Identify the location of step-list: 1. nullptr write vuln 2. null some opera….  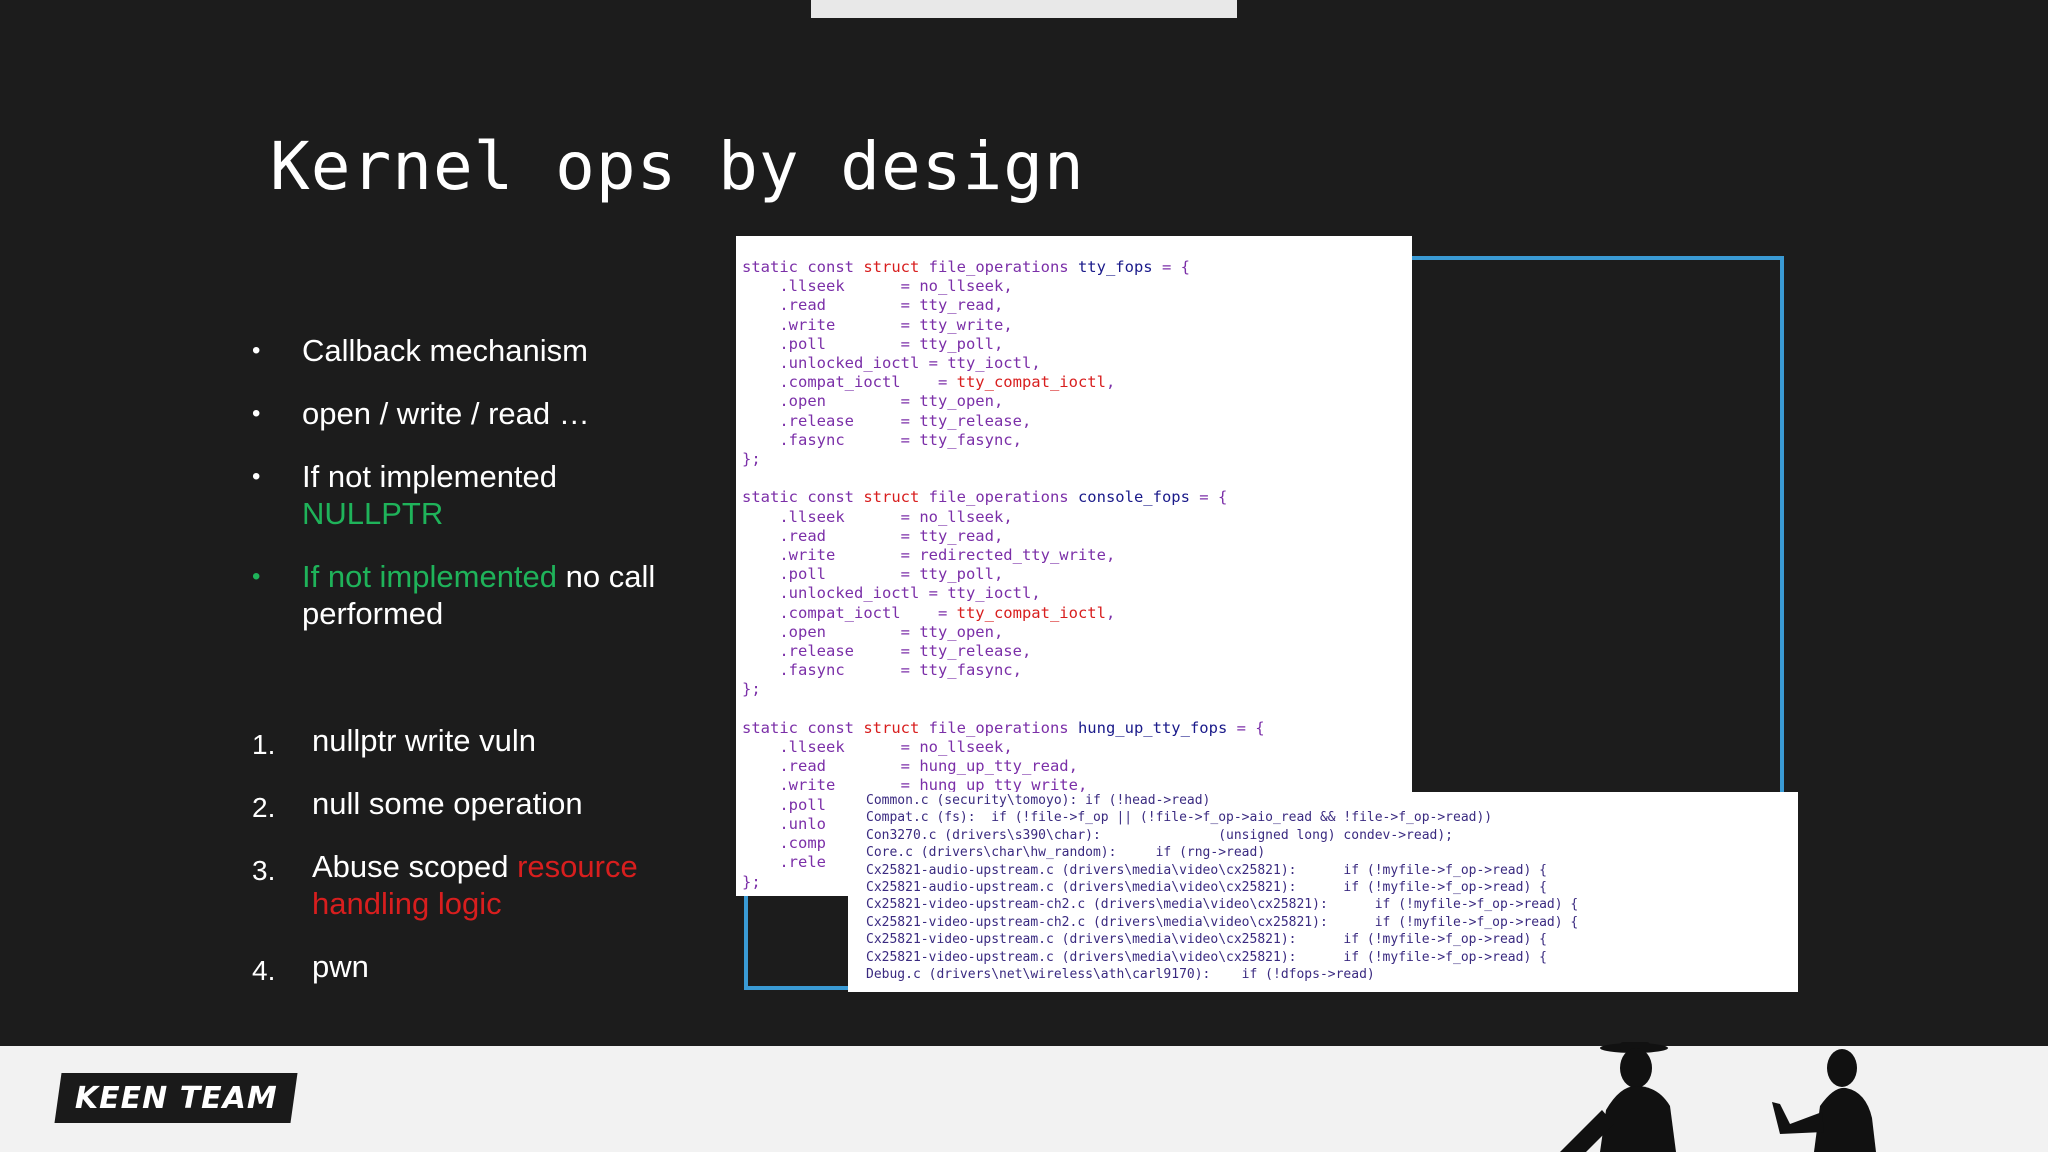
(470, 866).